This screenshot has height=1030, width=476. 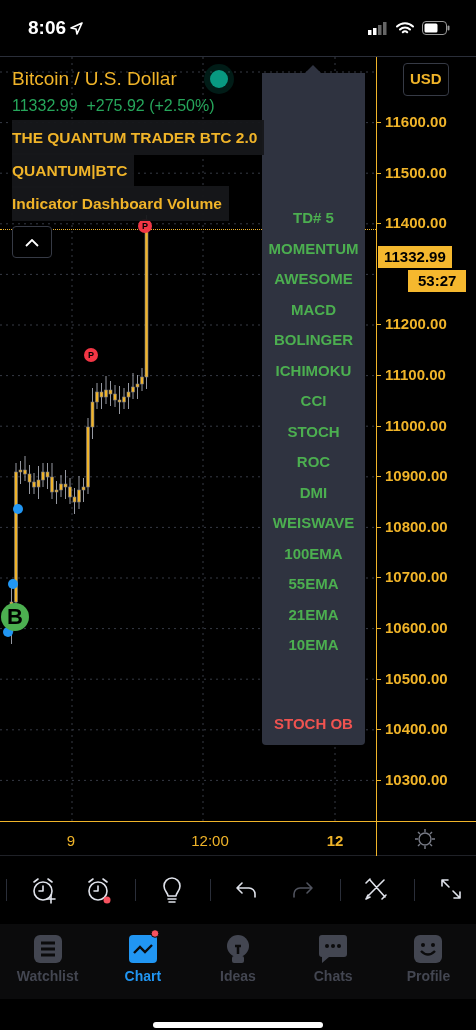 I want to click on price-label: 10500.00, so click(x=416, y=678).